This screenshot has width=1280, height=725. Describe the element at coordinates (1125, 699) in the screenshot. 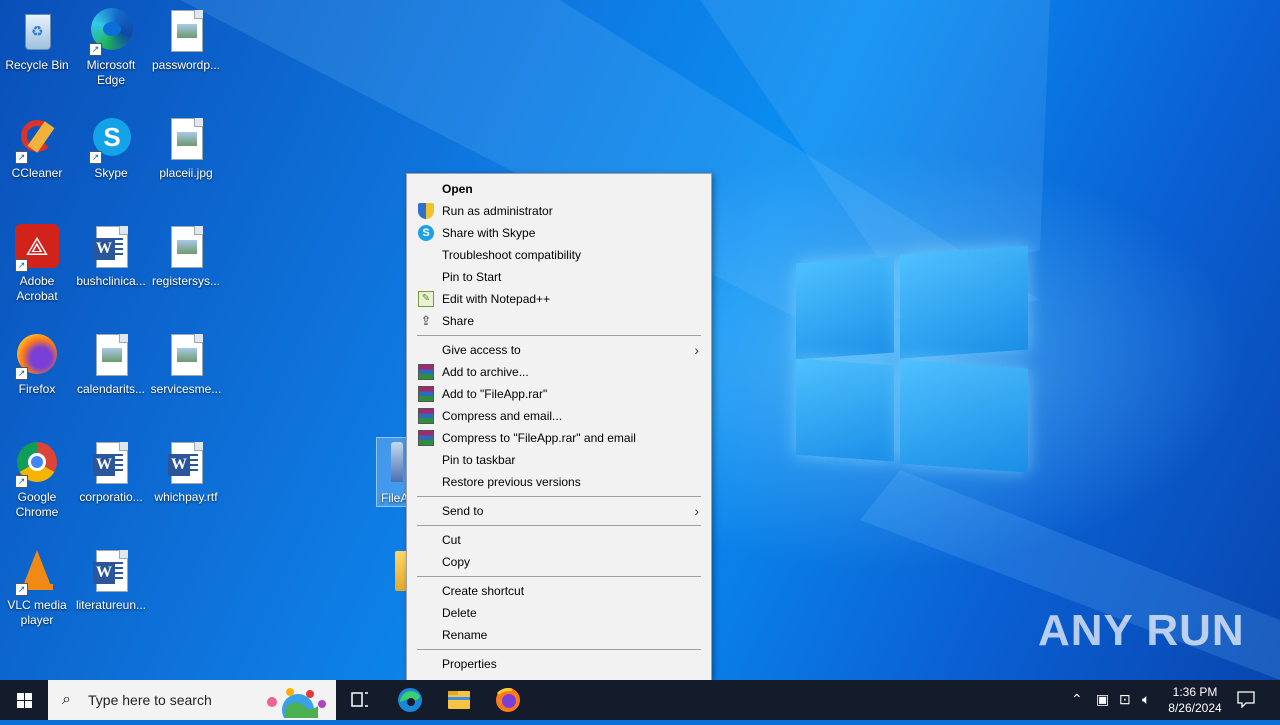

I see `network-icon: ⊡` at that location.